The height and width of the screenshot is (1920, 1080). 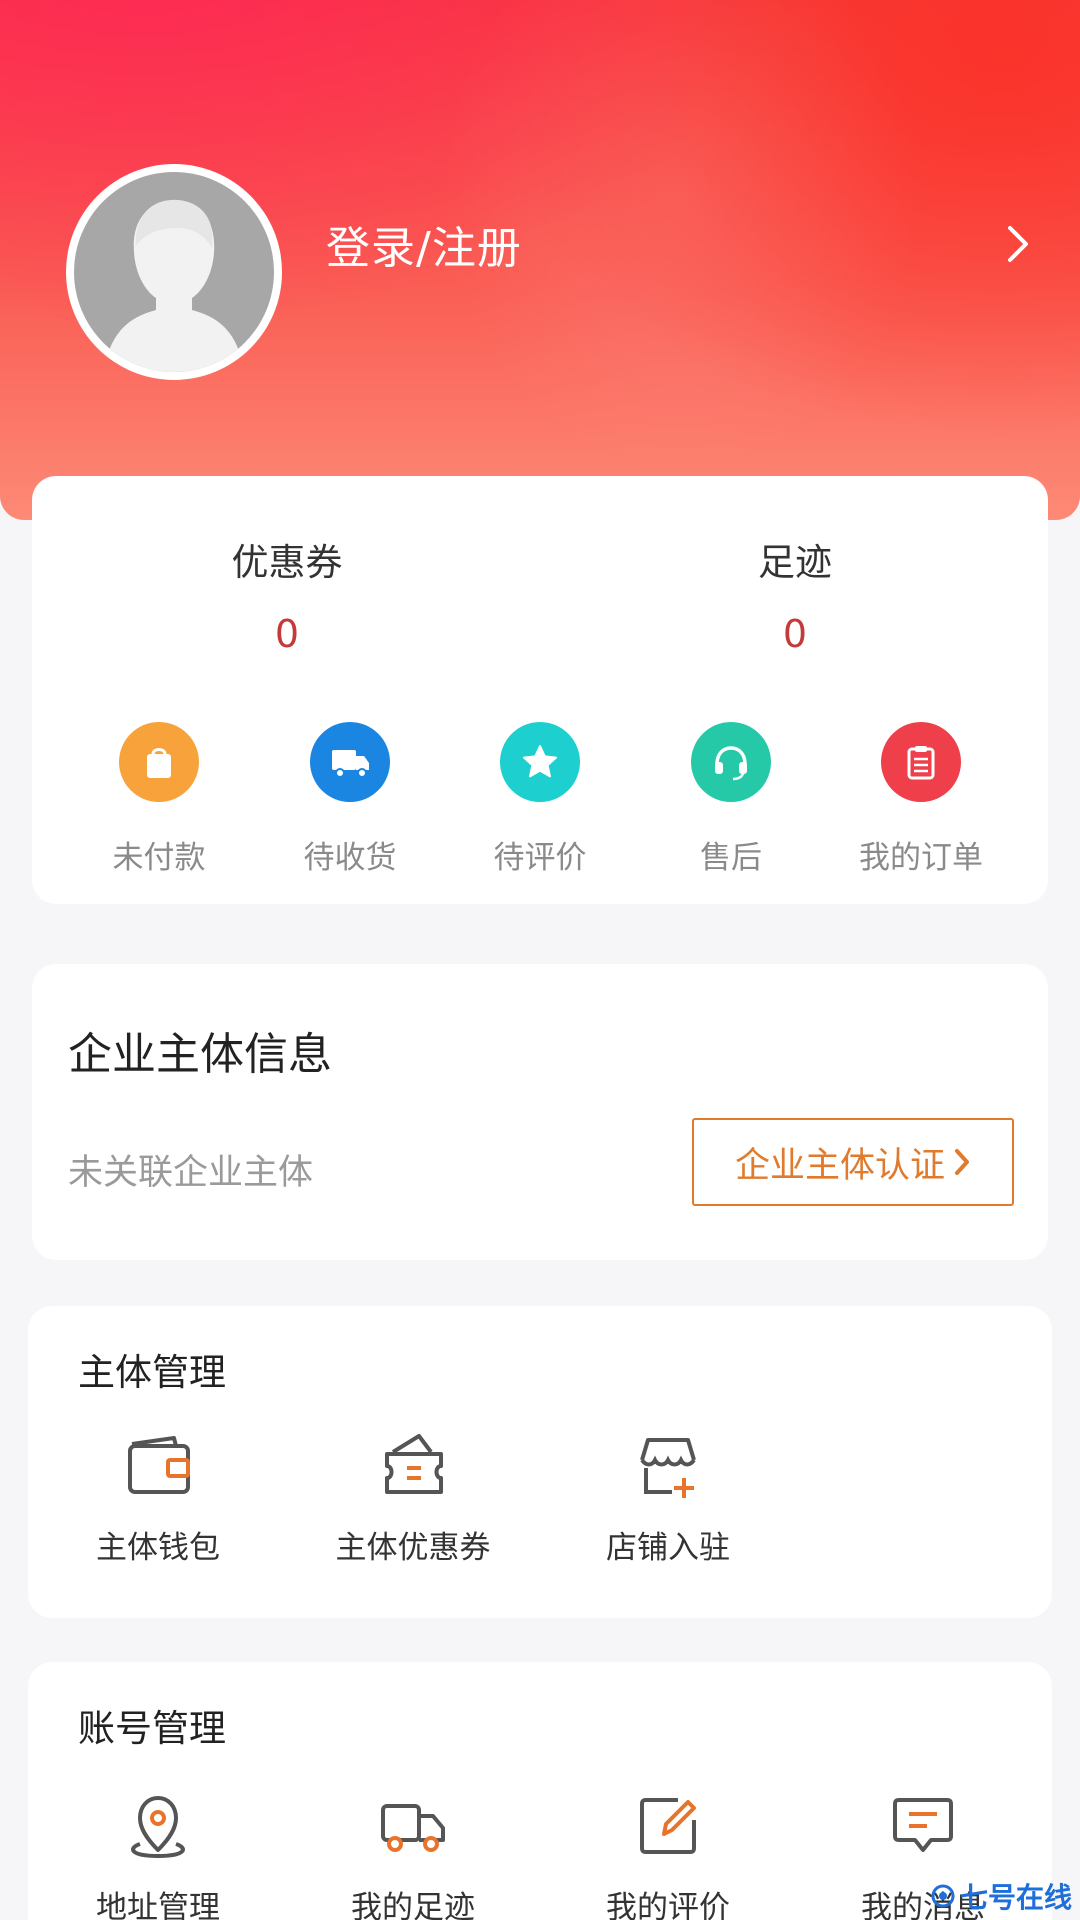 What do you see at coordinates (1016, 1897) in the screenshot?
I see `watermark-text: 七号在线` at bounding box center [1016, 1897].